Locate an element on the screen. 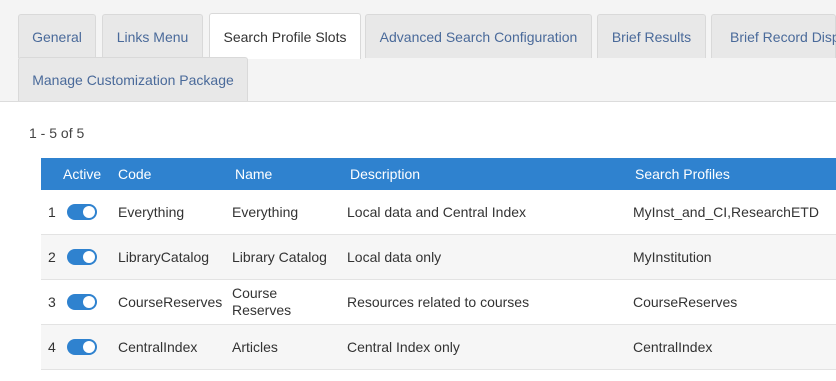 The width and height of the screenshot is (836, 381). pagination-count: 1 - 5 of 5 is located at coordinates (57, 133).